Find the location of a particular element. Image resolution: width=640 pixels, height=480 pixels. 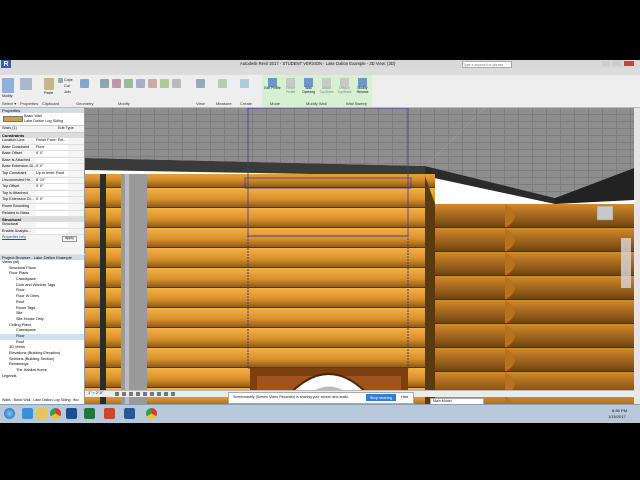

move-icon is located at coordinates (140, 83).